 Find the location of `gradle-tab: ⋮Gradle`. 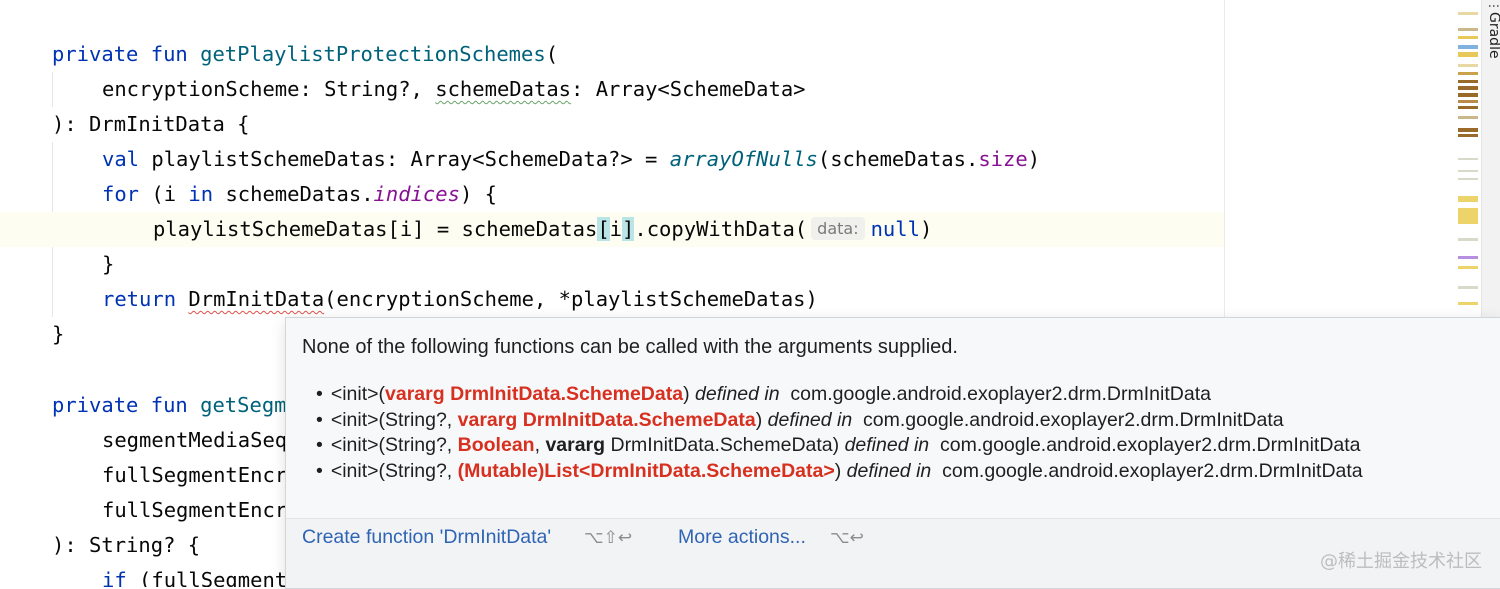

gradle-tab: ⋮Gradle is located at coordinates (1493, 29).